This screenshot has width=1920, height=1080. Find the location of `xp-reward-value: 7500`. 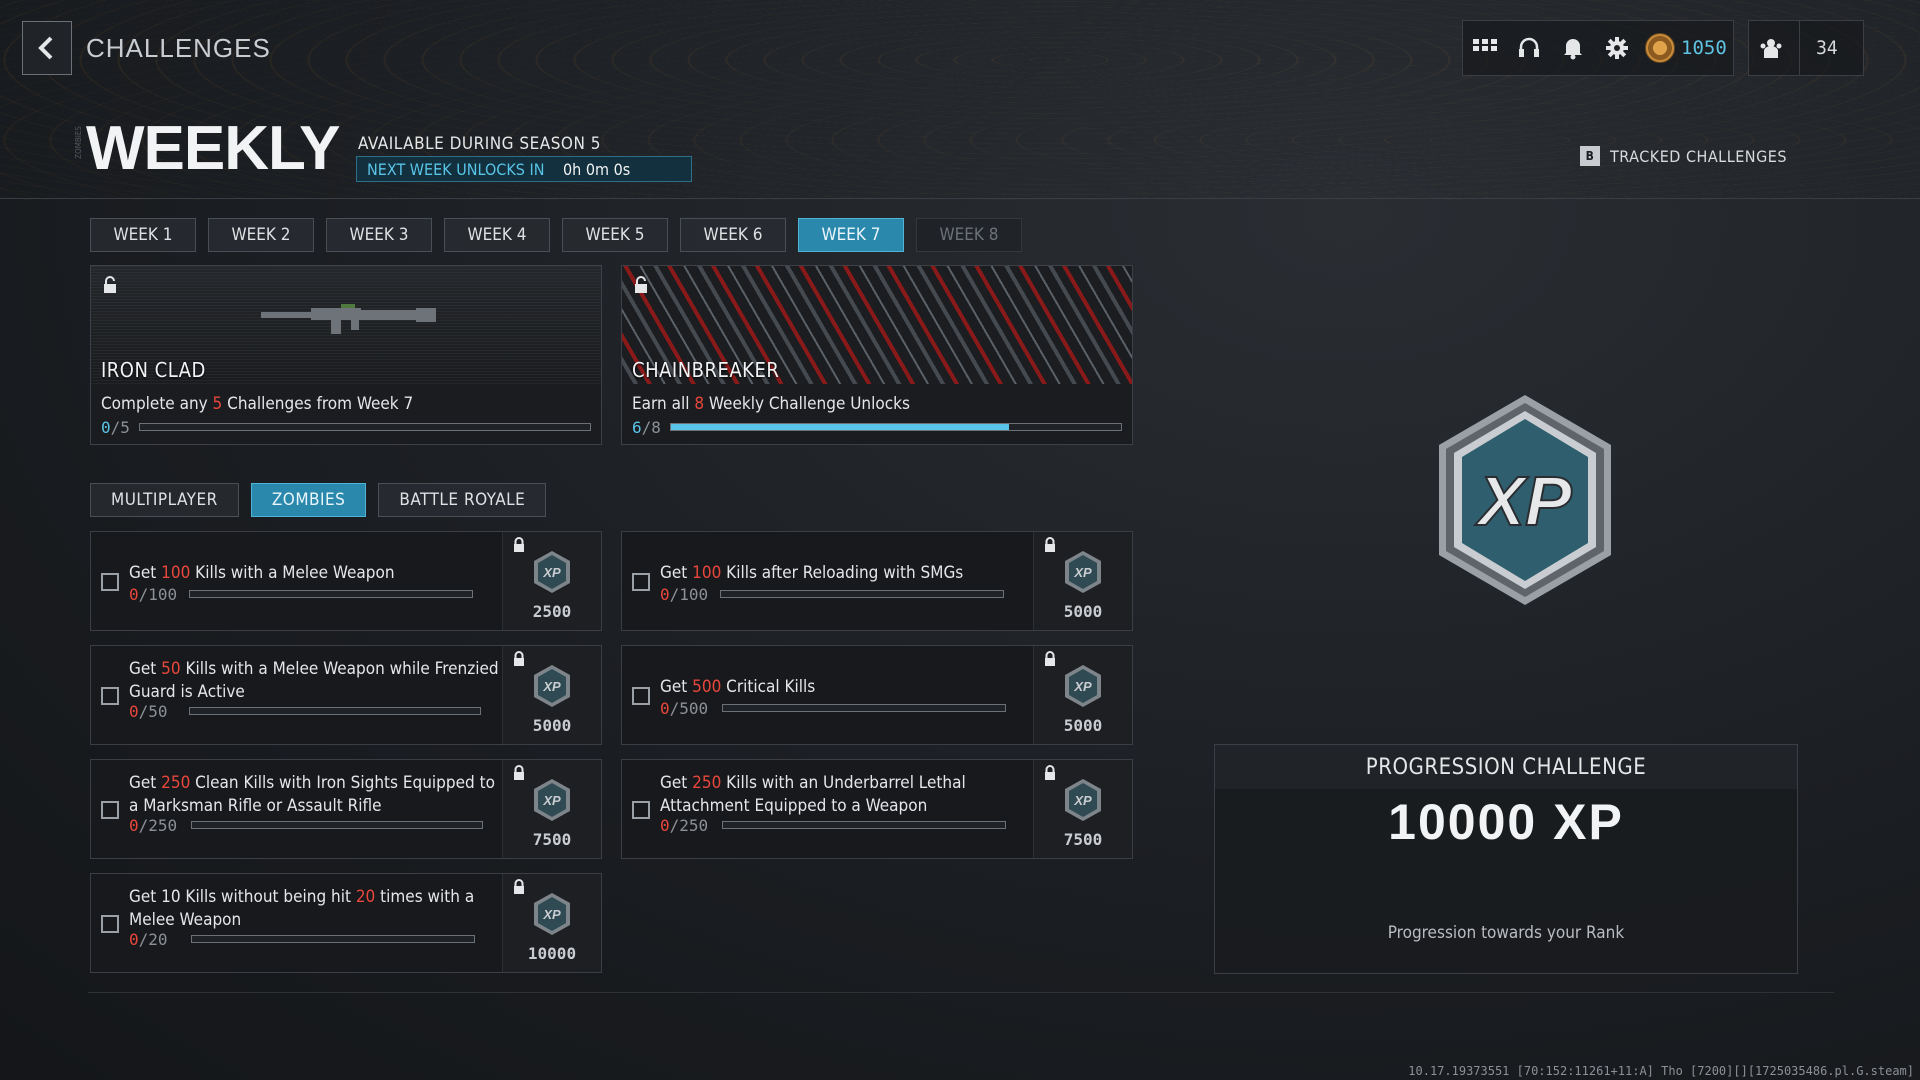

xp-reward-value: 7500 is located at coordinates (552, 839).